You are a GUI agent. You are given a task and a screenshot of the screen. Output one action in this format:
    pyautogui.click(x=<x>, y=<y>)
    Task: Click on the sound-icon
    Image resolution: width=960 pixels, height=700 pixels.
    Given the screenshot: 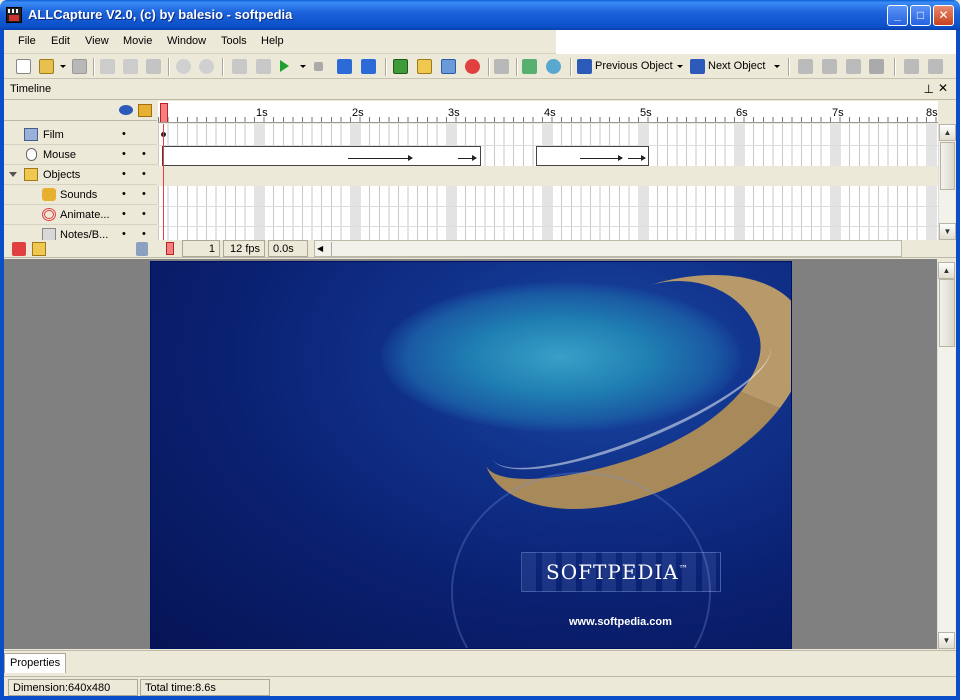 What is the action you would take?
    pyautogui.click(x=501, y=66)
    